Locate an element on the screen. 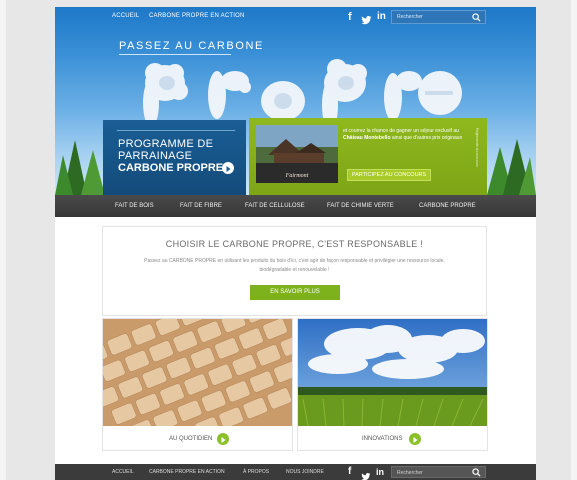  main-nav-fait-de-chimie-verte: FAIT DE CHIMIE VERTE is located at coordinates (360, 206).